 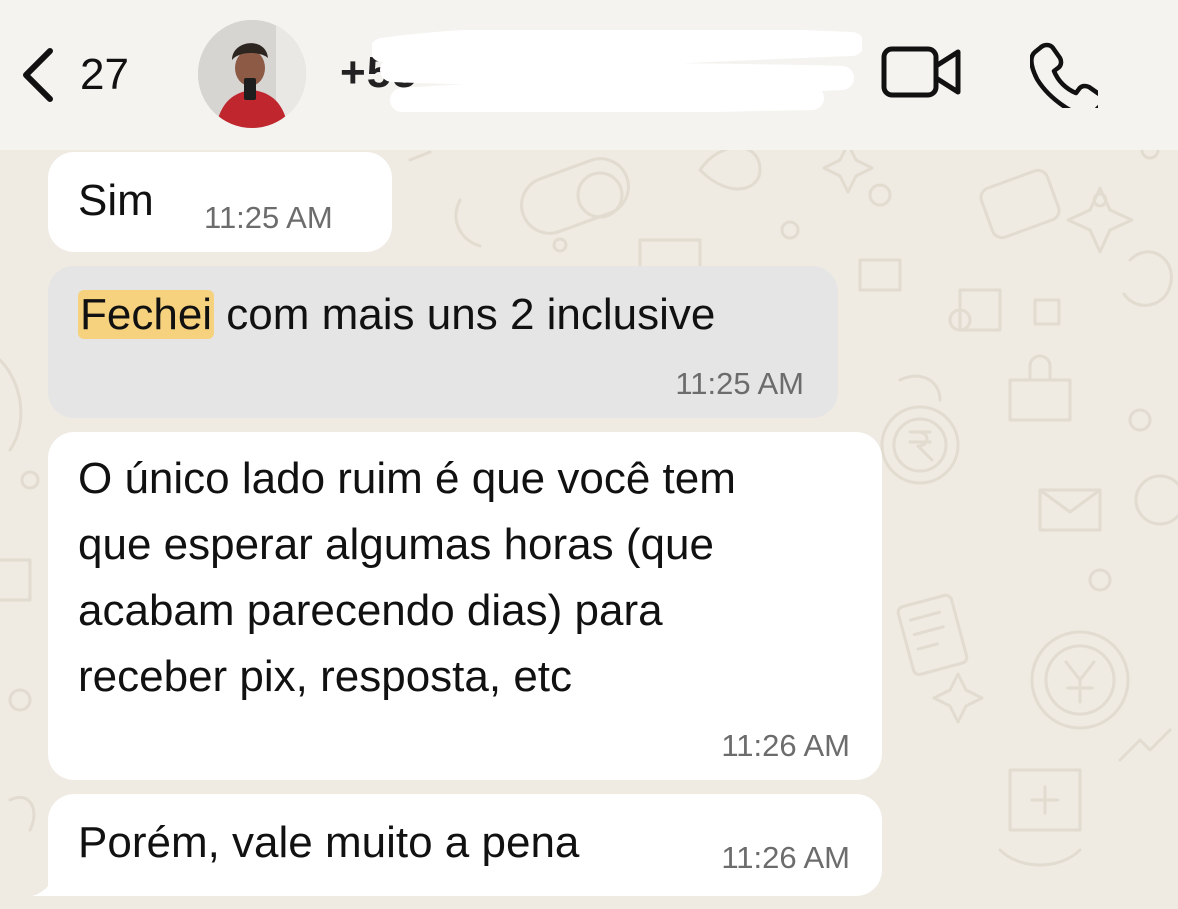 What do you see at coordinates (396, 544) in the screenshot?
I see `message-line: que esperar algumas horas (que` at bounding box center [396, 544].